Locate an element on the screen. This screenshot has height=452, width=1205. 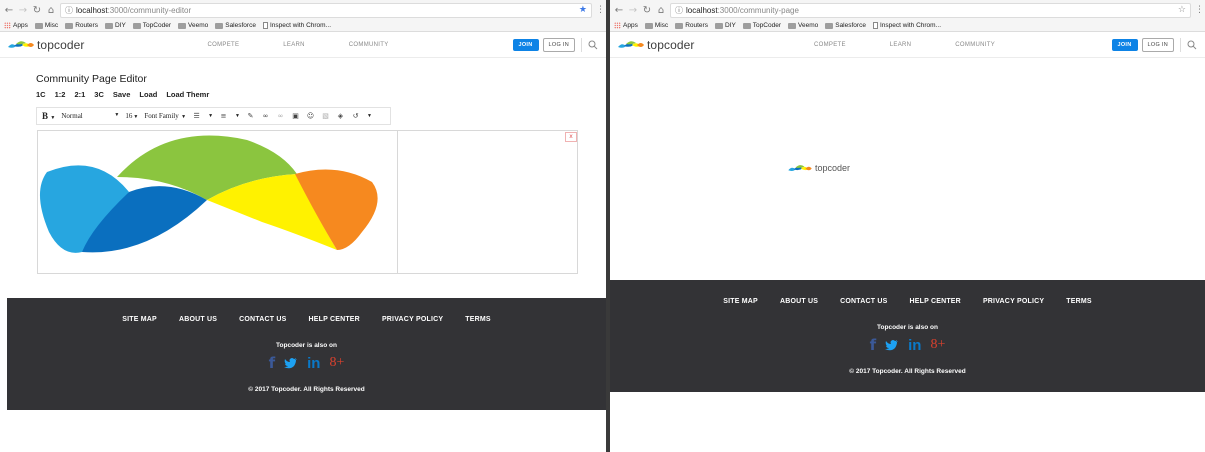
align-icon: ≡ is located at coordinates (223, 116).